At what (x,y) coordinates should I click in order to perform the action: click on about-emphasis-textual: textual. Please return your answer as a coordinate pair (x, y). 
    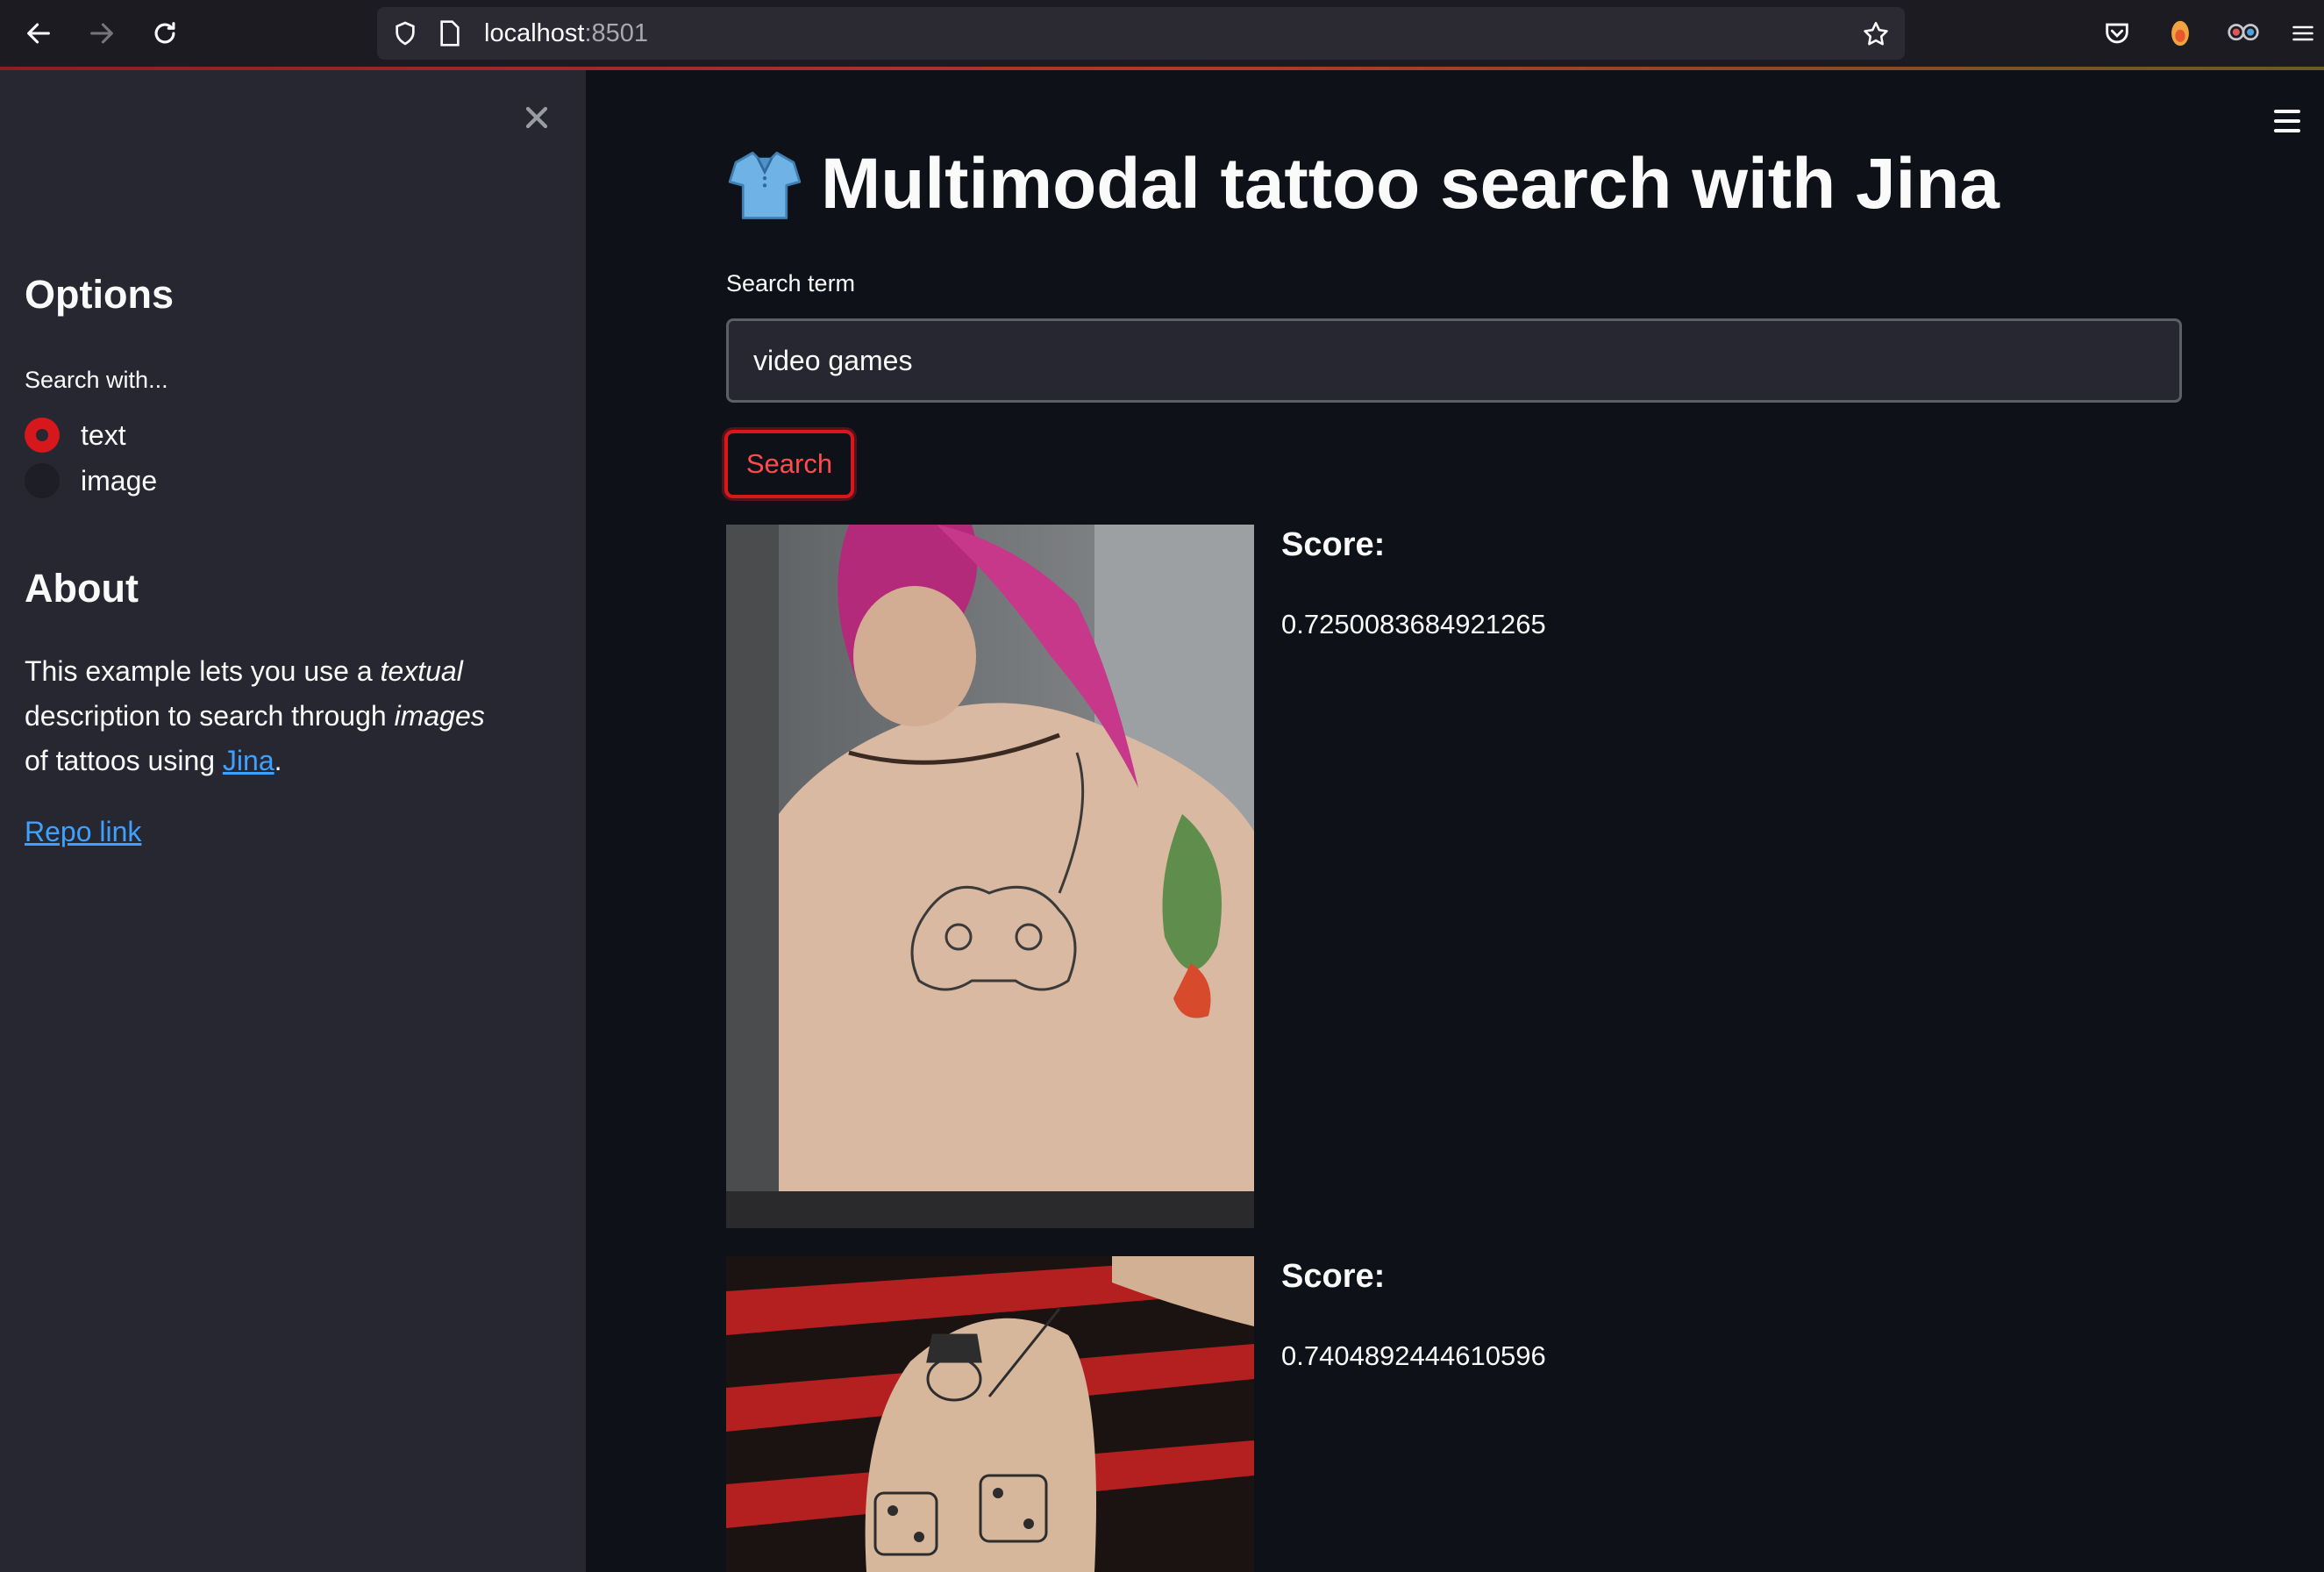
    Looking at the image, I should click on (421, 671).